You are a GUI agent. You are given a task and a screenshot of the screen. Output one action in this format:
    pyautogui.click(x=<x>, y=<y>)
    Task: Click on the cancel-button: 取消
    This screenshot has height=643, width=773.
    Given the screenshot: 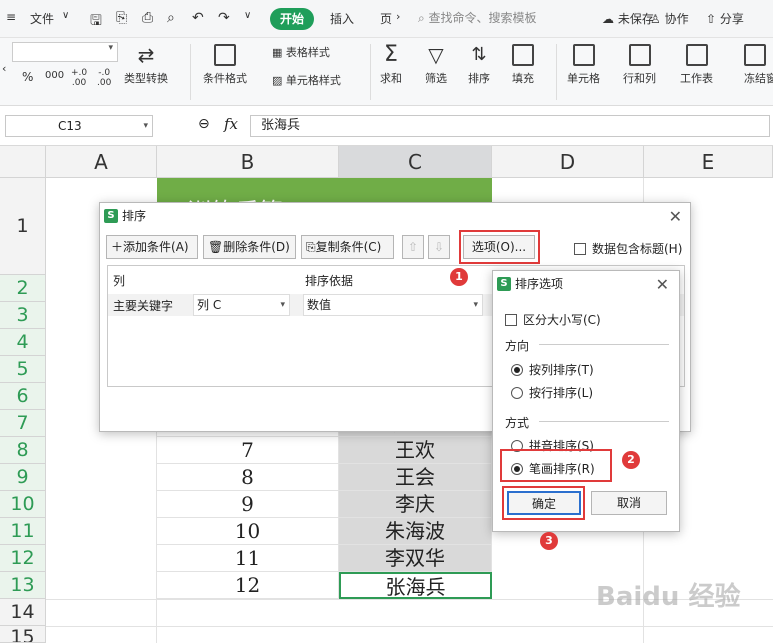 What is the action you would take?
    pyautogui.click(x=629, y=503)
    